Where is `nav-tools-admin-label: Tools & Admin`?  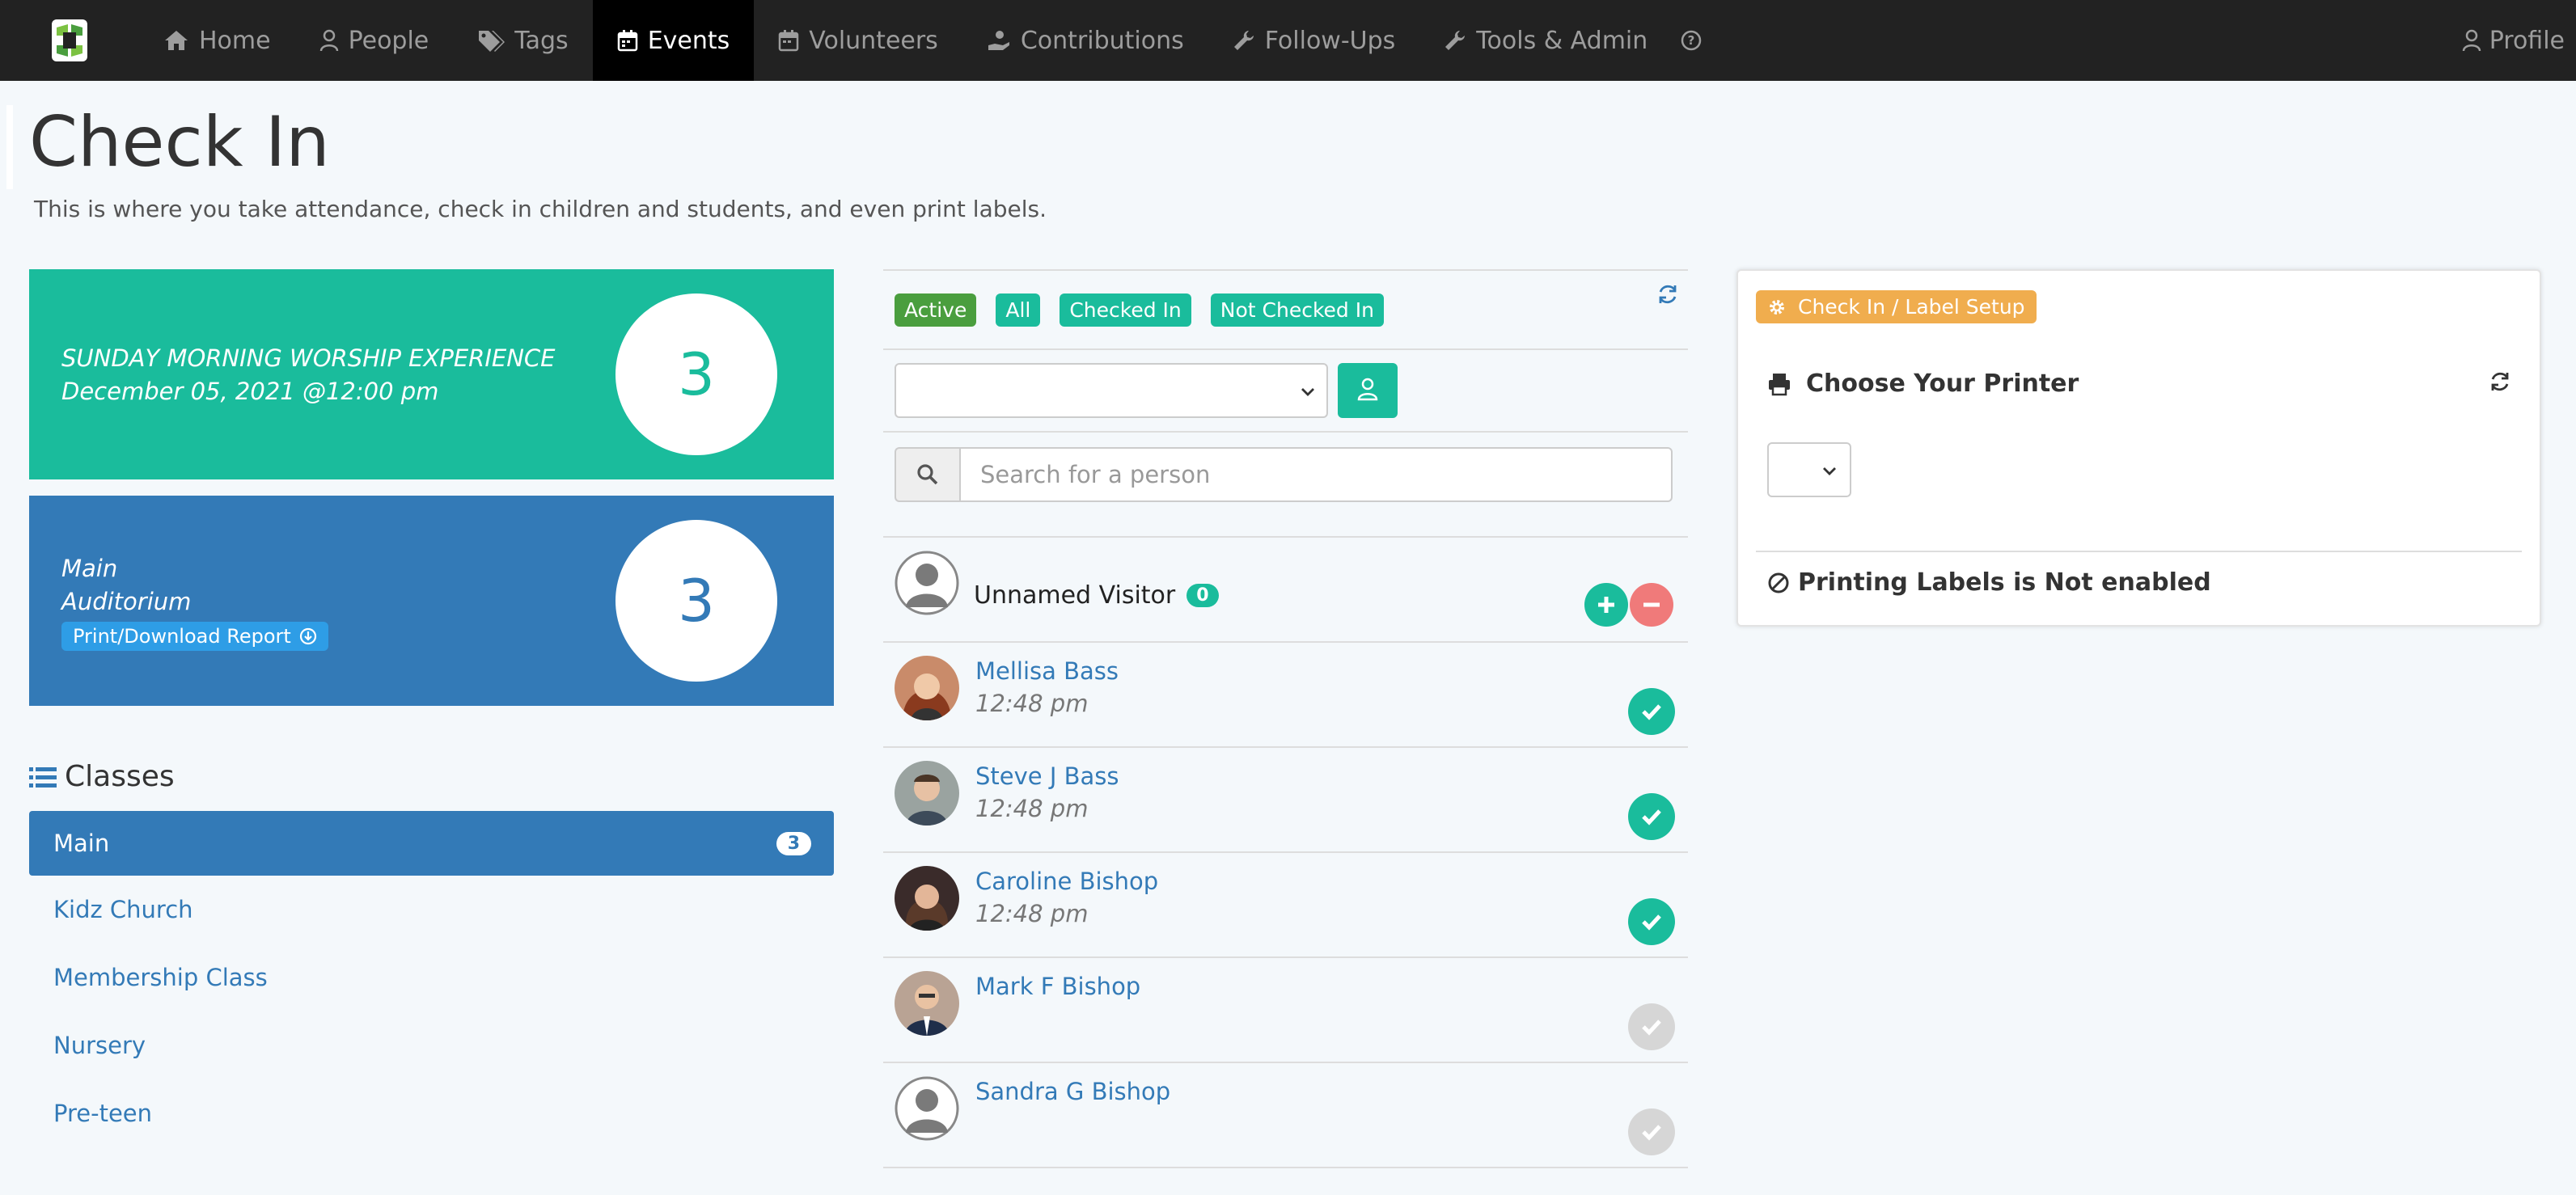 nav-tools-admin-label: Tools & Admin is located at coordinates (1562, 41).